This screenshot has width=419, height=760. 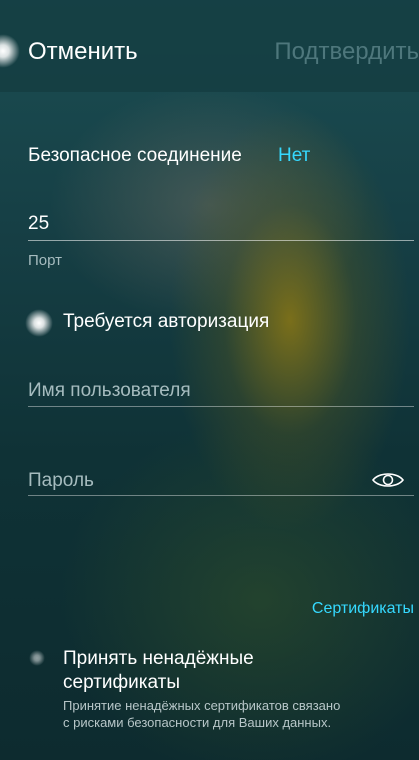 I want to click on untrusted-certs-title: Принять ненадёжные сертификаты, so click(x=193, y=671).